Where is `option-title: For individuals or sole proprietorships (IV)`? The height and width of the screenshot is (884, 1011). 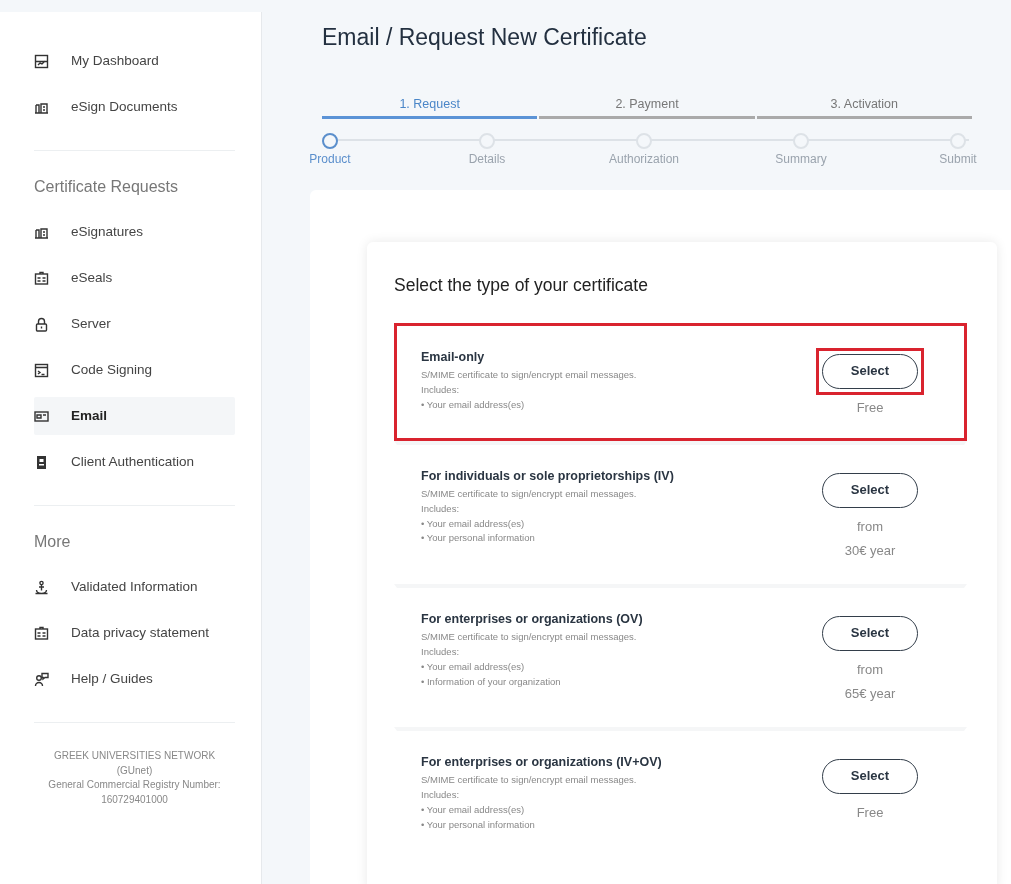
option-title: For individuals or sole proprietorships (IV) is located at coordinates (547, 476).